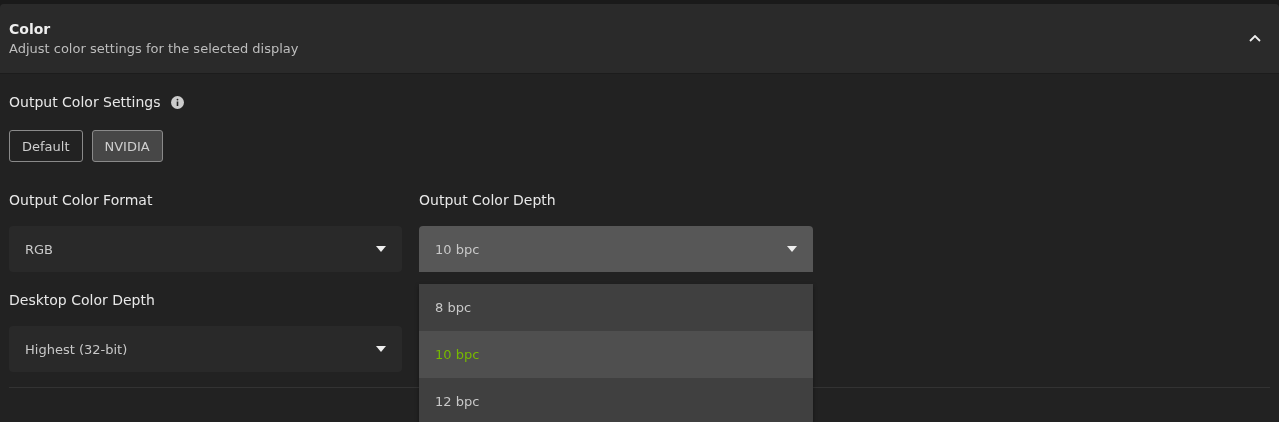 The width and height of the screenshot is (1279, 422). I want to click on menu-option: 8 bpc, so click(616, 307).